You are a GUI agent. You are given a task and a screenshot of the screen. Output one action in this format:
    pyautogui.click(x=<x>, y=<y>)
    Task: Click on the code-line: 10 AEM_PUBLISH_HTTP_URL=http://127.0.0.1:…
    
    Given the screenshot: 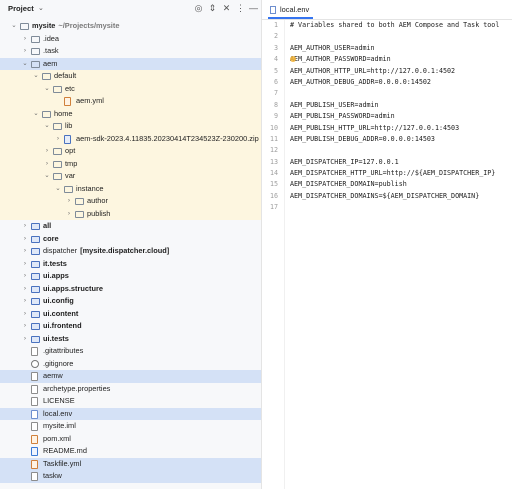 What is the action you would take?
    pyautogui.click(x=387, y=128)
    